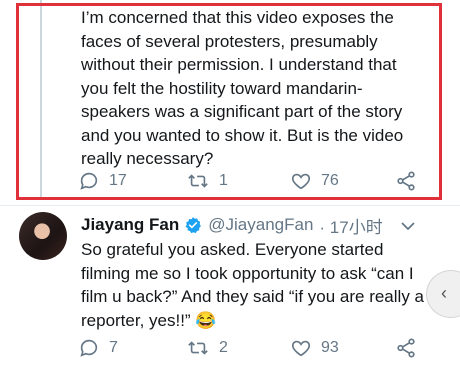 The width and height of the screenshot is (460, 374). I want to click on reply-button: 7, so click(98, 348).